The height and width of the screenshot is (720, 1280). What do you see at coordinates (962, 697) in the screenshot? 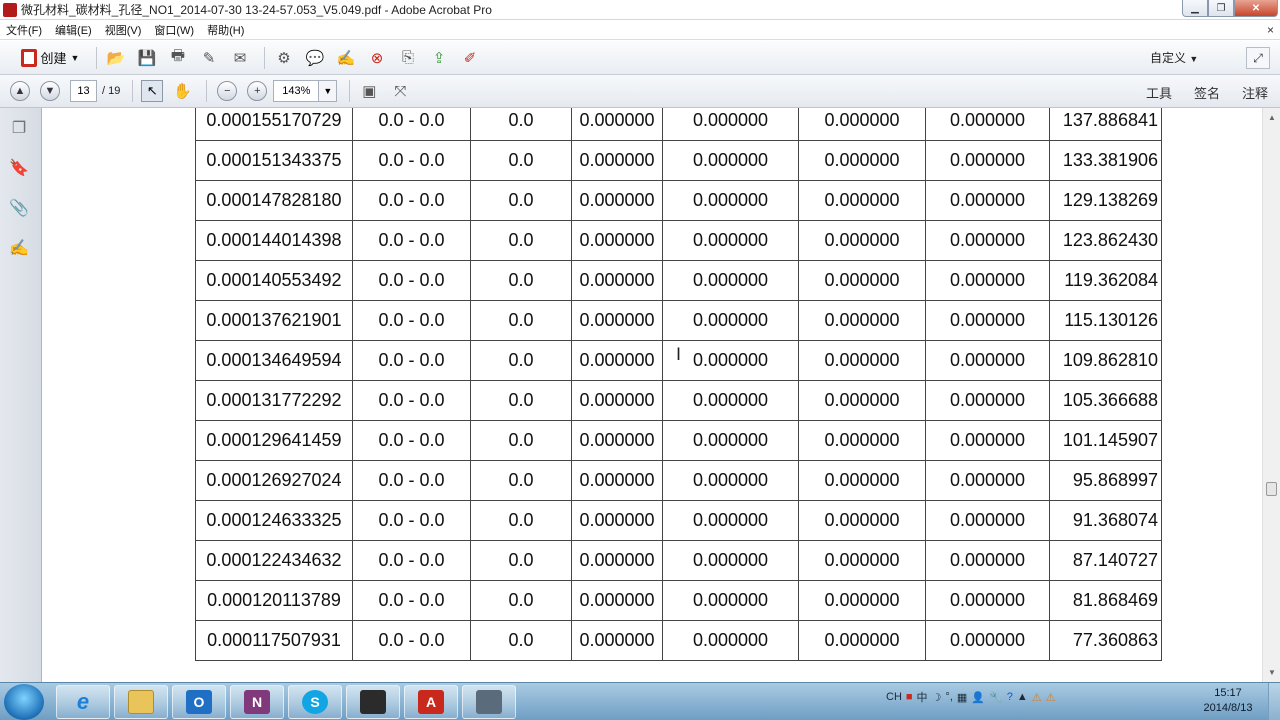
I see `keyboard-icon: ▦` at bounding box center [962, 697].